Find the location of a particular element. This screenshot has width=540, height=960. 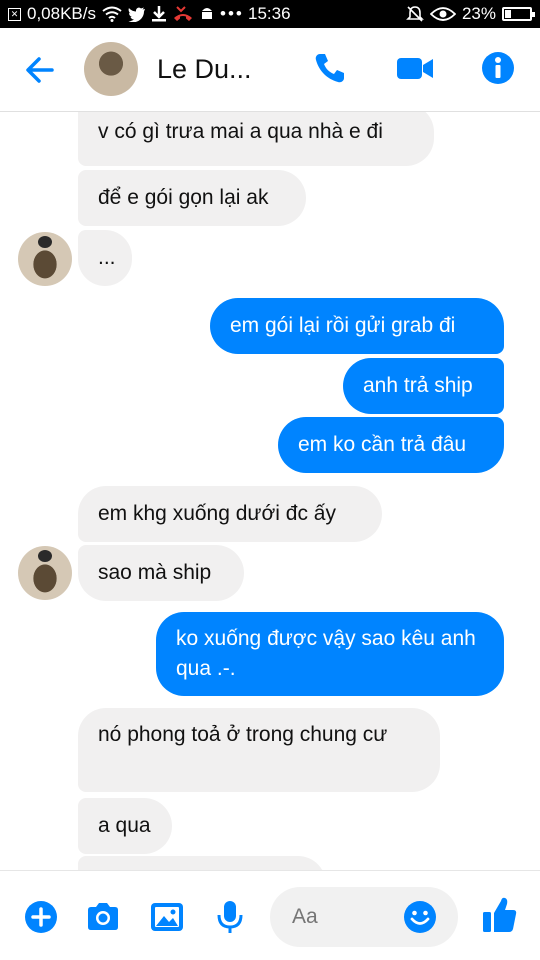

message-incoming: nó phong toả ở trong chung cư is located at coordinates (259, 750).